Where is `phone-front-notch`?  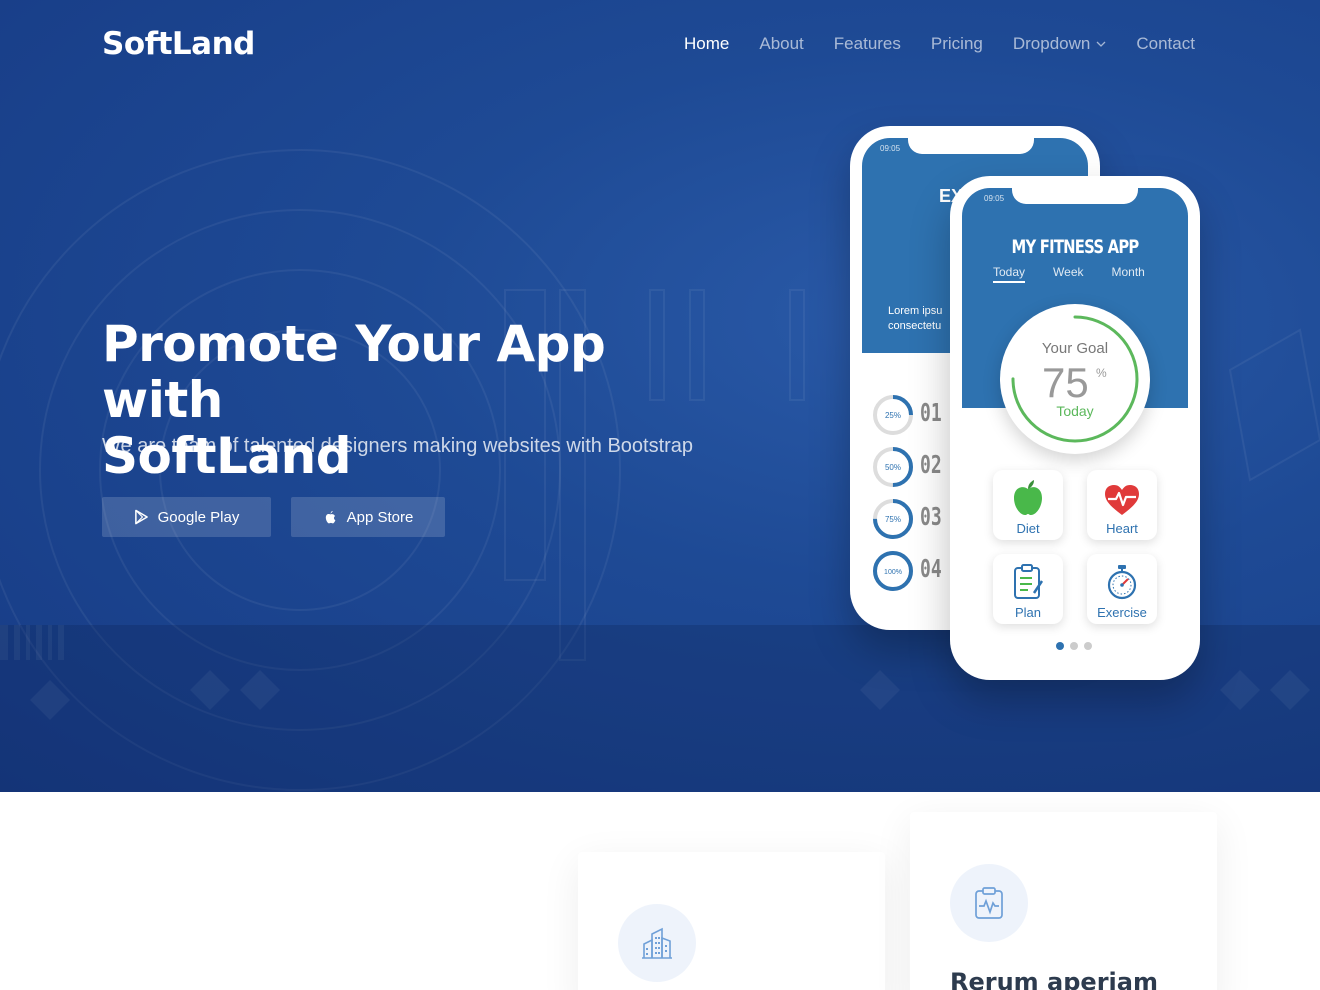 phone-front-notch is located at coordinates (1075, 196).